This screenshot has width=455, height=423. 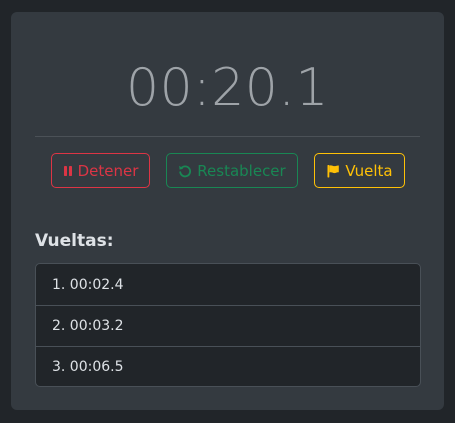 I want to click on lap-button-label: Vuelta, so click(x=369, y=170).